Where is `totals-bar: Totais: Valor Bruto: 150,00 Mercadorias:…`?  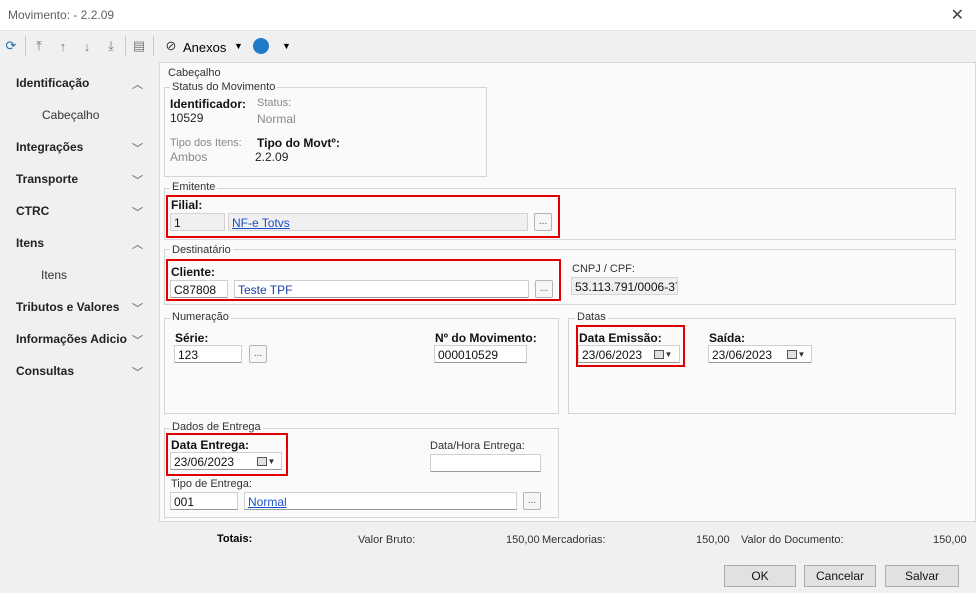 totals-bar: Totais: Valor Bruto: 150,00 Mercadorias:… is located at coordinates (567, 540).